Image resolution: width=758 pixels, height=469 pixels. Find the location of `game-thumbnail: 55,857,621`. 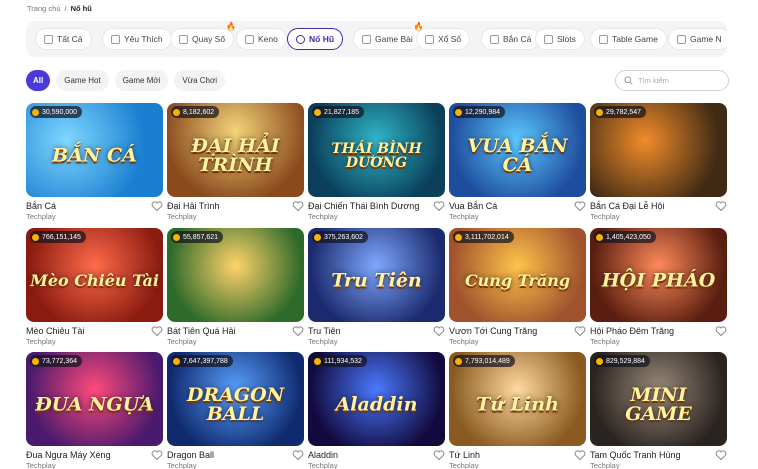

game-thumbnail: 55,857,621 is located at coordinates (235, 275).